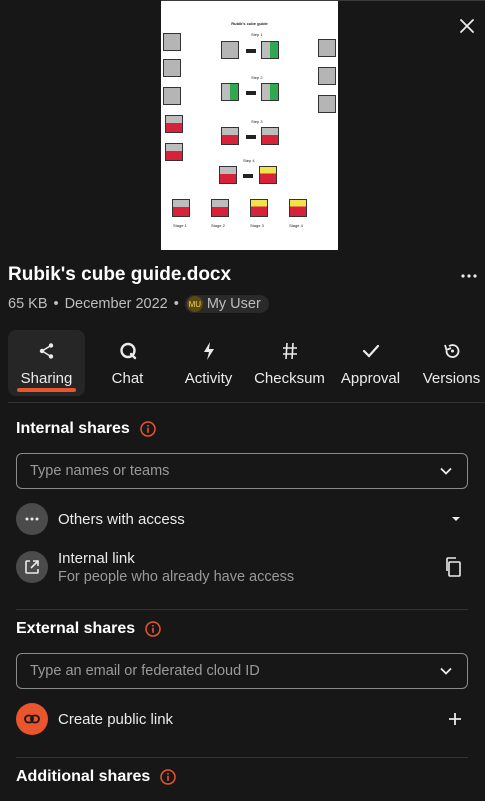  What do you see at coordinates (452, 351) in the screenshot?
I see `history-icon` at bounding box center [452, 351].